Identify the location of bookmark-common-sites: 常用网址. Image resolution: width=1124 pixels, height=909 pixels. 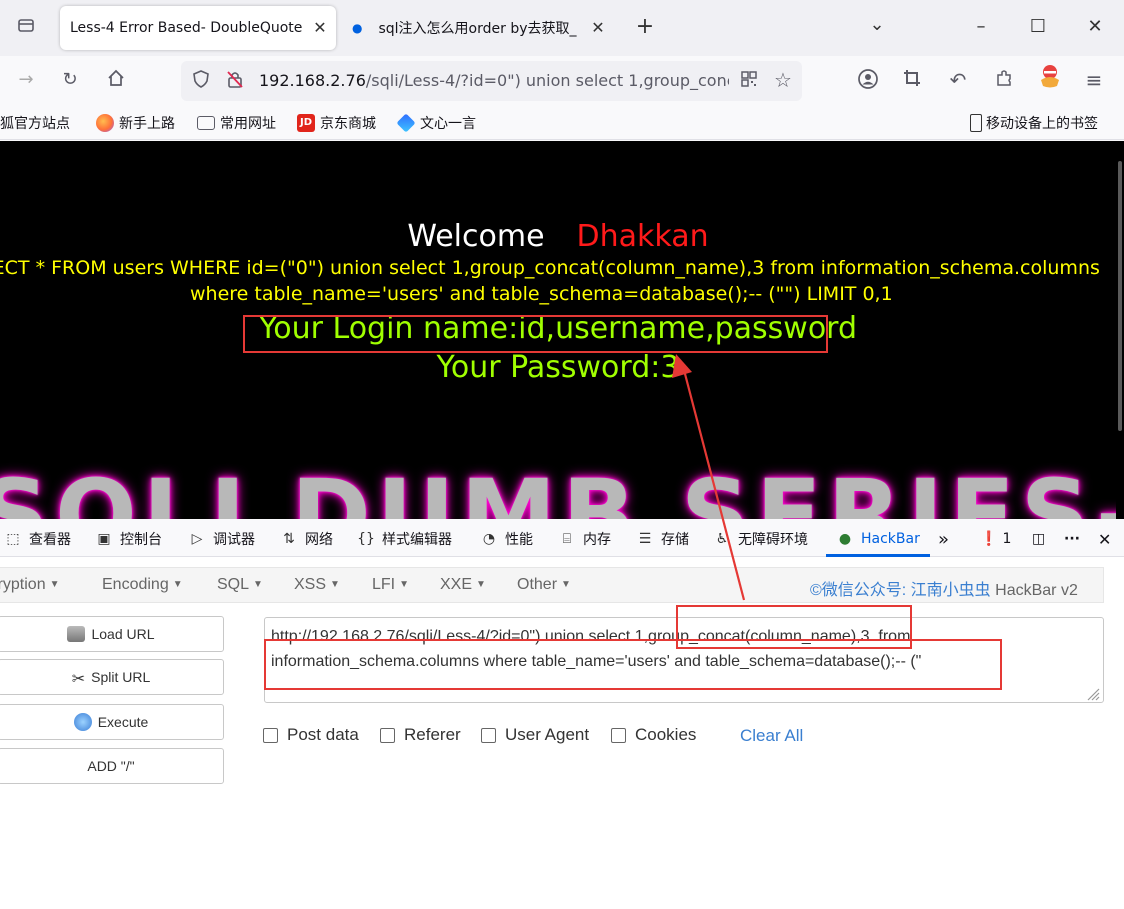
(236, 123).